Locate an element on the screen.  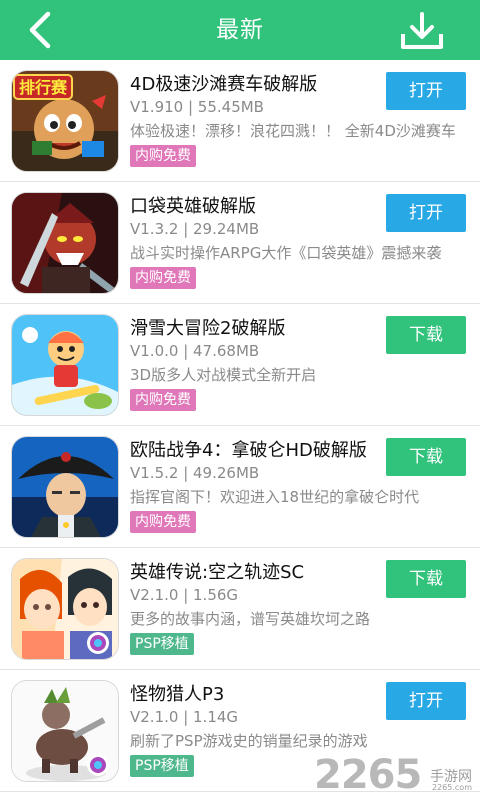
app-description: 战斗实时操作ARPG大作《口袋英雄》震撼来袭 is located at coordinates (286, 253).